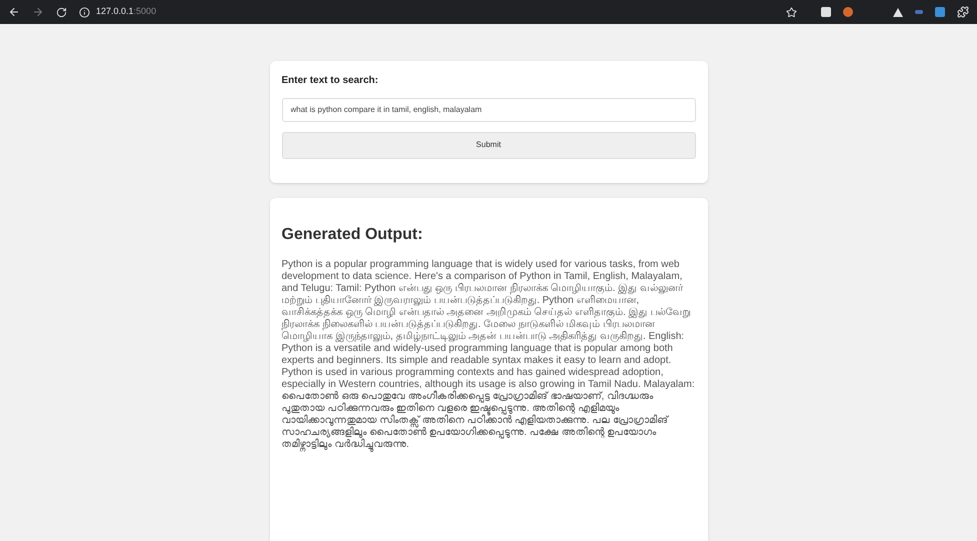  What do you see at coordinates (14, 12) in the screenshot?
I see `back-button` at bounding box center [14, 12].